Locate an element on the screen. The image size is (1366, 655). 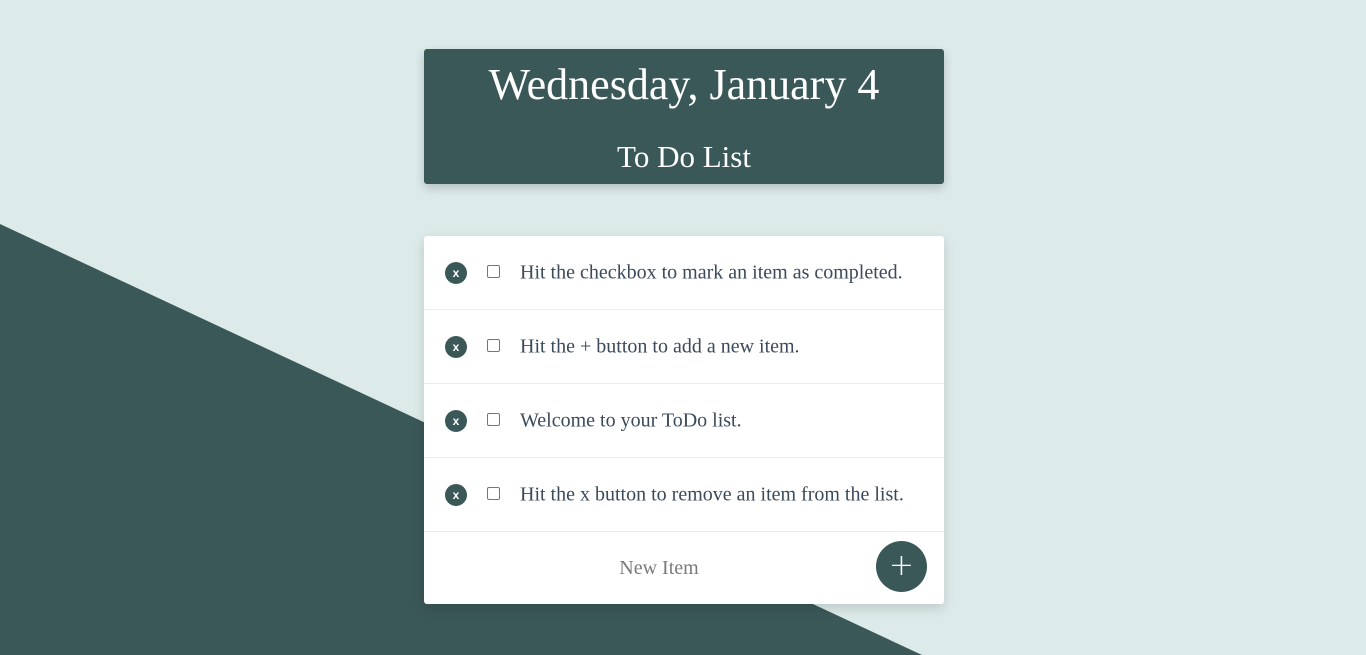
header-card: Wednesday, January 4 To Do List is located at coordinates (684, 116).